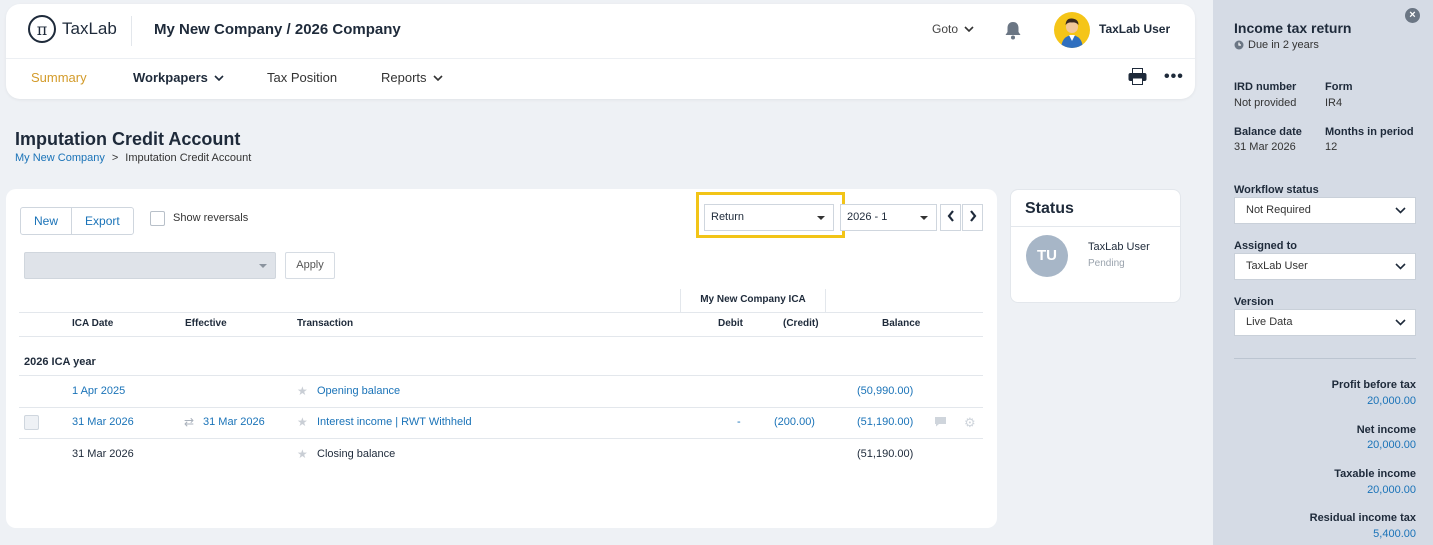  What do you see at coordinates (188, 158) in the screenshot?
I see `breadcrumb-current: Imputation Credit Account` at bounding box center [188, 158].